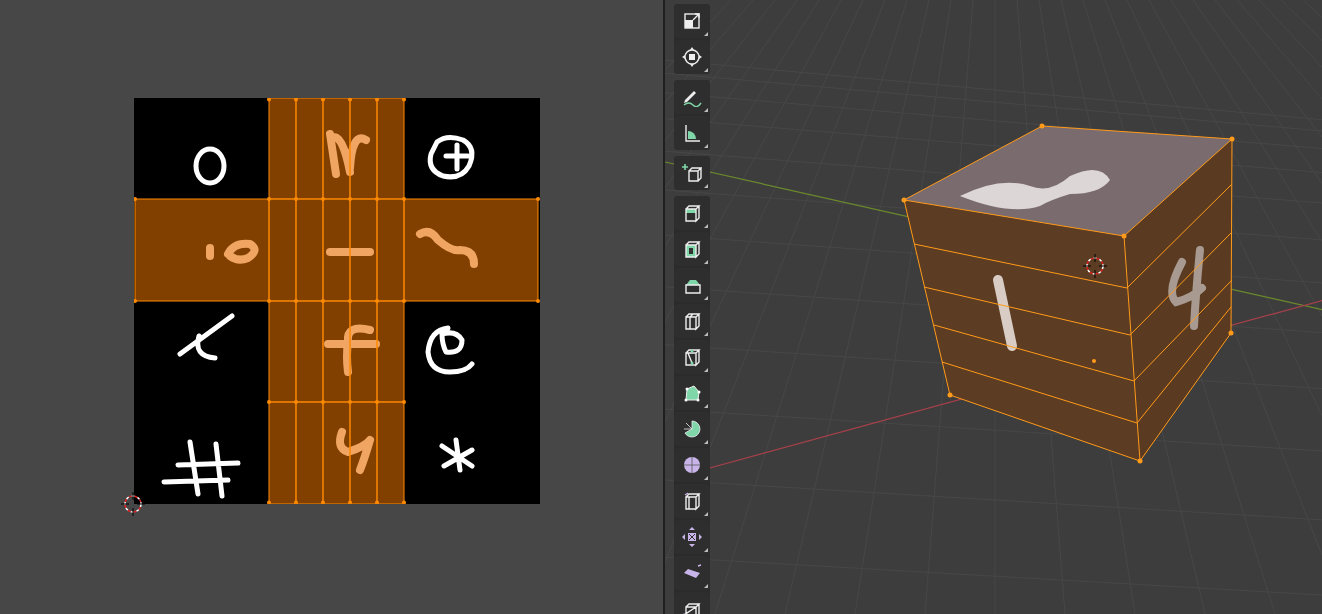  I want to click on cube-knife-icon, so click(692, 357).